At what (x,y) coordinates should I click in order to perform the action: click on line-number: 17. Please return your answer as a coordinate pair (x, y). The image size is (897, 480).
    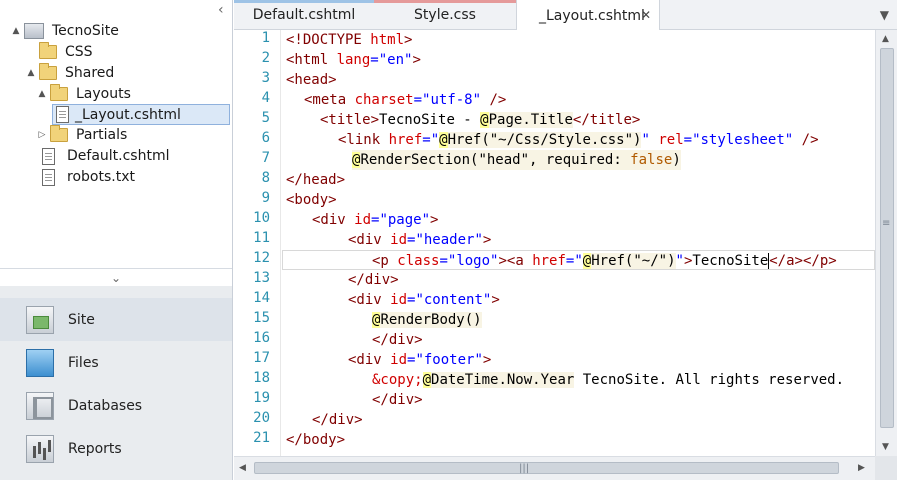
    Looking at the image, I should click on (261, 358).